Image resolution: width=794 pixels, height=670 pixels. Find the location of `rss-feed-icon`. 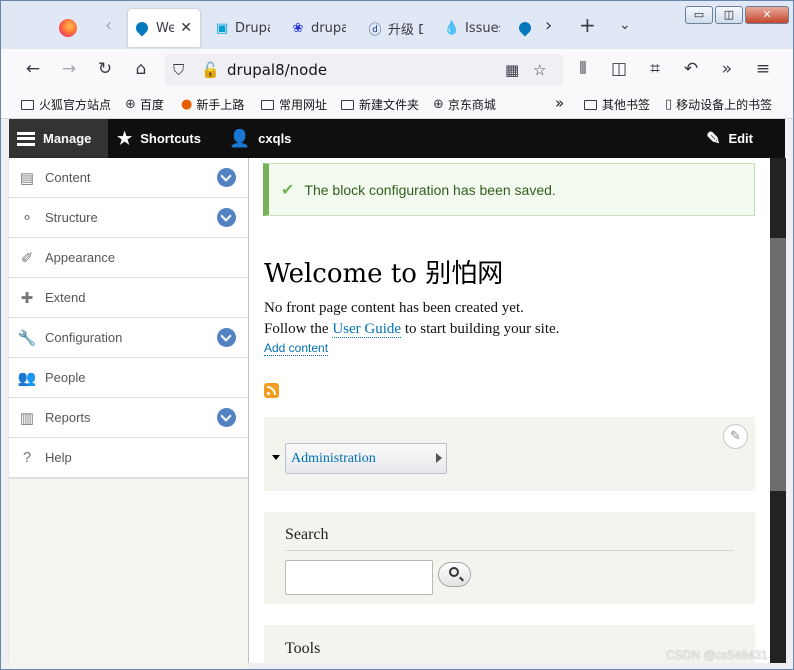

rss-feed-icon is located at coordinates (271, 390).